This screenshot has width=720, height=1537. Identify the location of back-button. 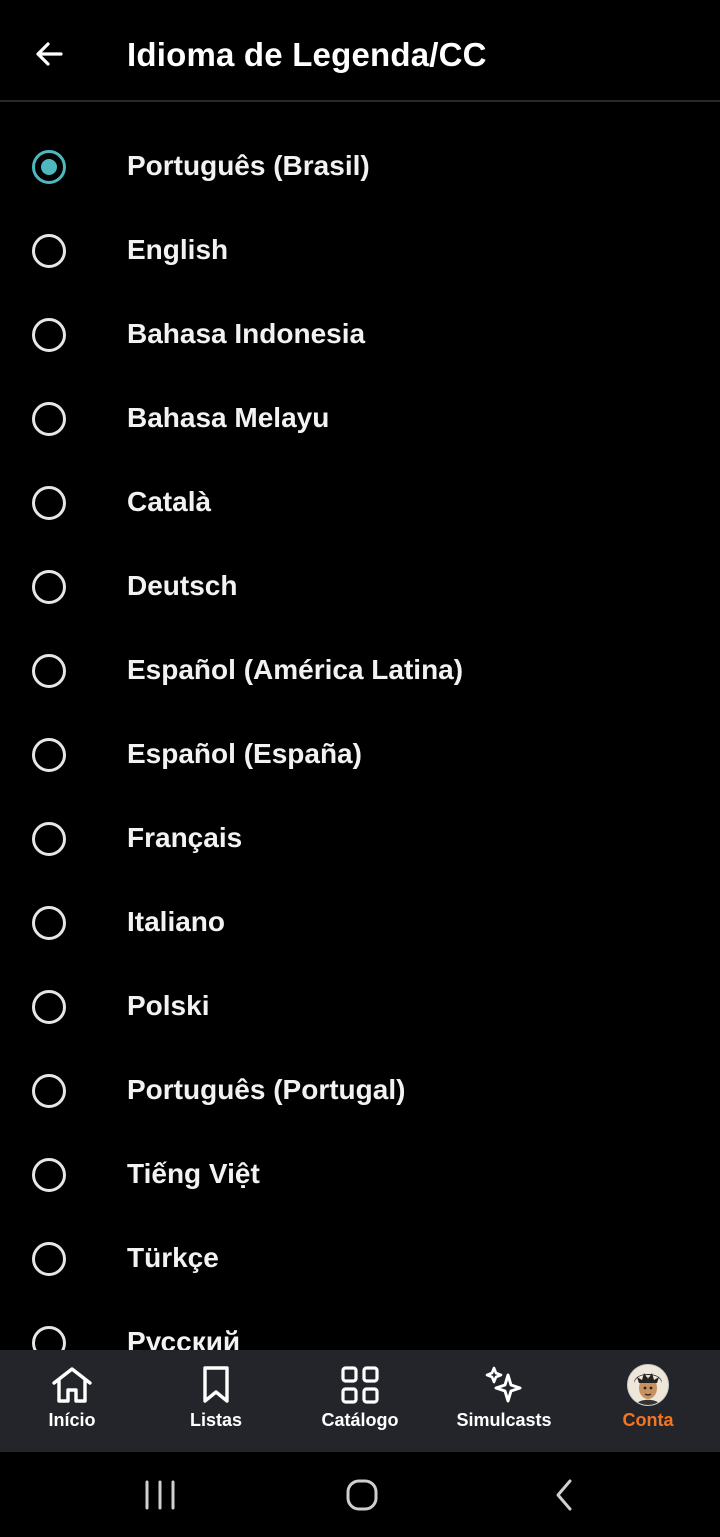
(49, 54).